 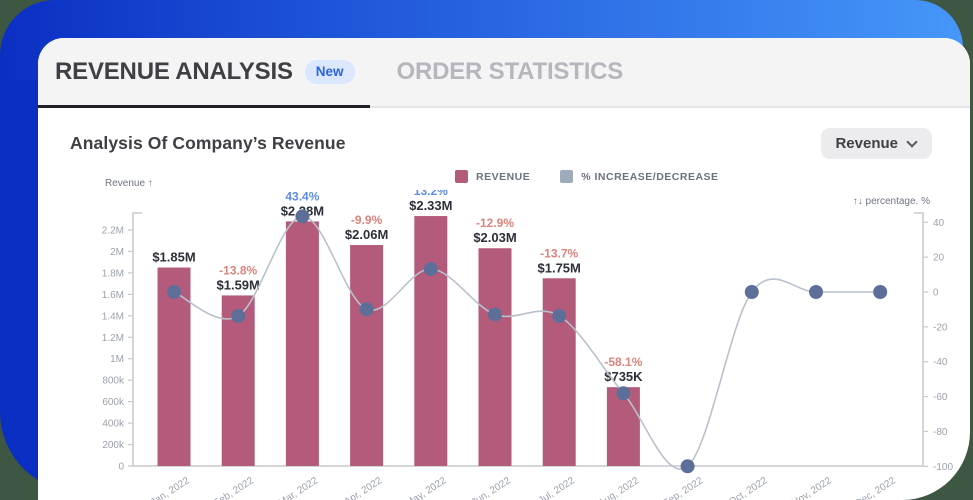 What do you see at coordinates (363, 487) in the screenshot?
I see `svg-text: Apr, 2022` at bounding box center [363, 487].